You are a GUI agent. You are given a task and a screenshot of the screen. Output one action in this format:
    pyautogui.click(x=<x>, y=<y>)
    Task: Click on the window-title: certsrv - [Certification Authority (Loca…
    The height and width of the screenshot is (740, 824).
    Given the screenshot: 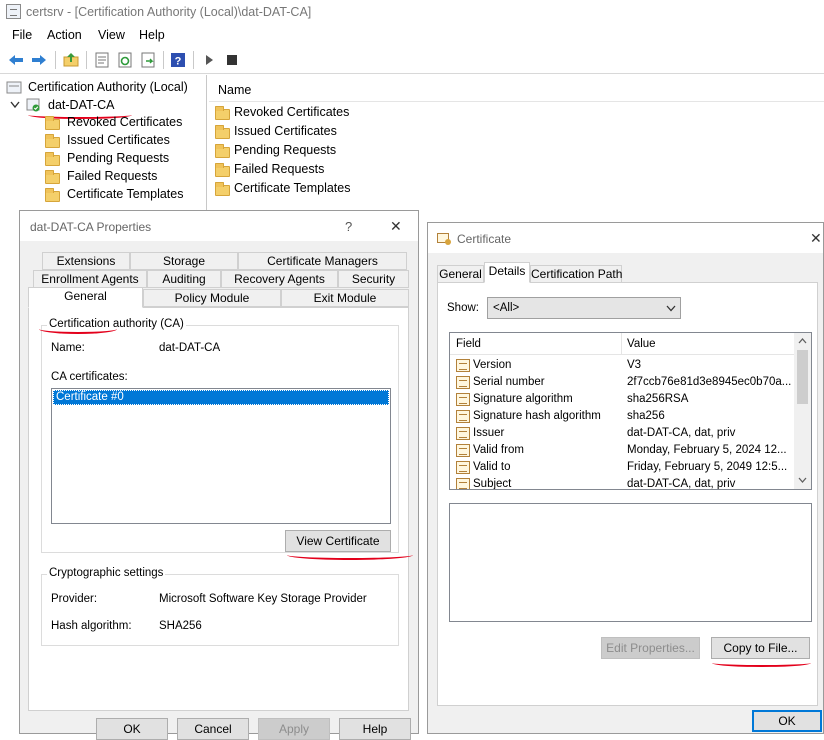 What is the action you would take?
    pyautogui.click(x=169, y=12)
    